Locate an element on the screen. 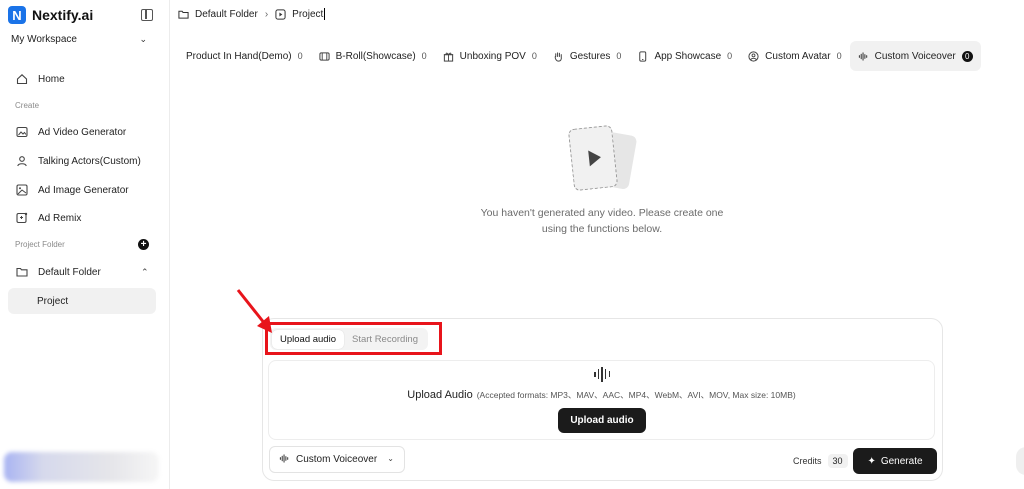 The height and width of the screenshot is (489, 1024). film-image-icon is located at coordinates (22, 132).